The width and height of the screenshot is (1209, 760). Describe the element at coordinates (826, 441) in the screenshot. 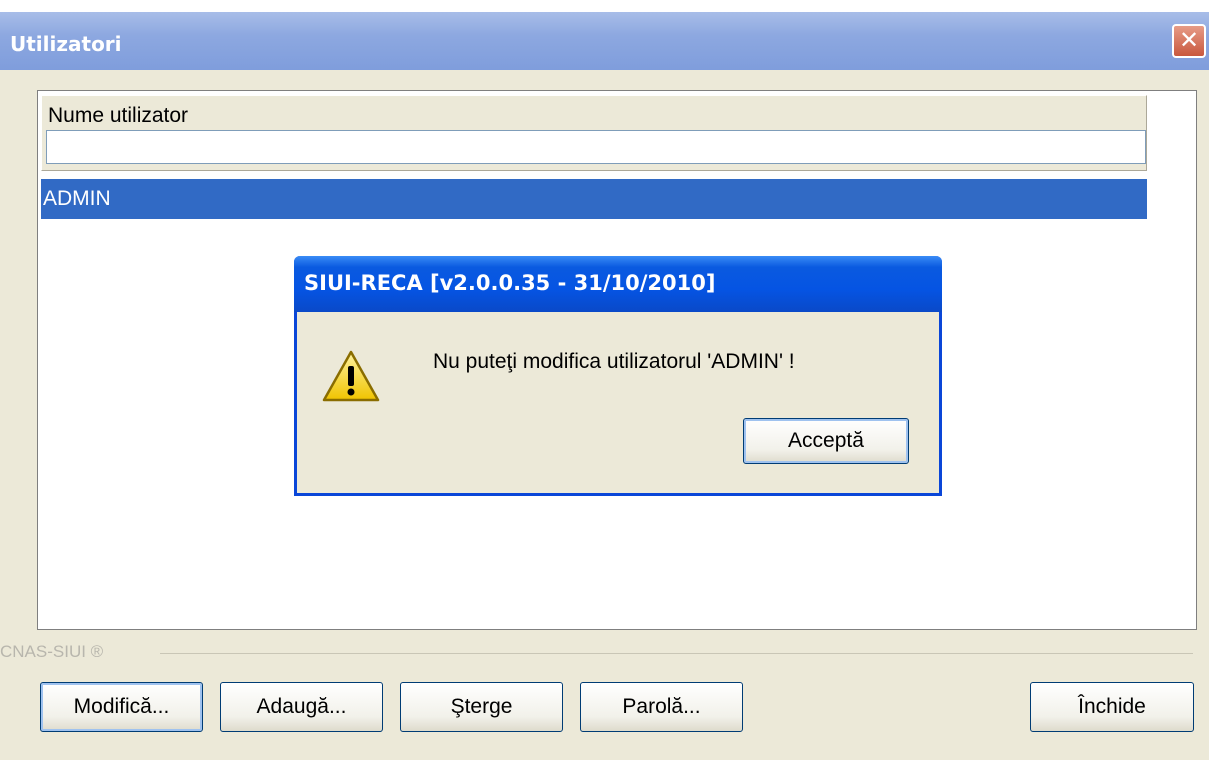

I see `accept-button: Acceptă` at that location.